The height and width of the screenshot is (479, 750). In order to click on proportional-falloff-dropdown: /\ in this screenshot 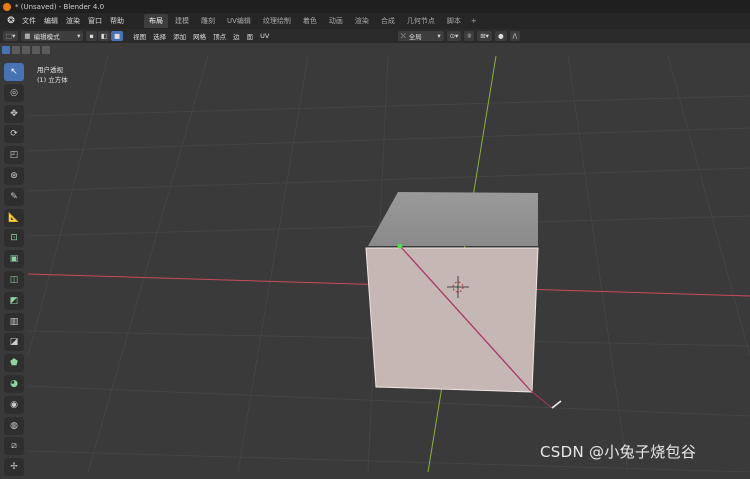, I will do `click(514, 36)`.